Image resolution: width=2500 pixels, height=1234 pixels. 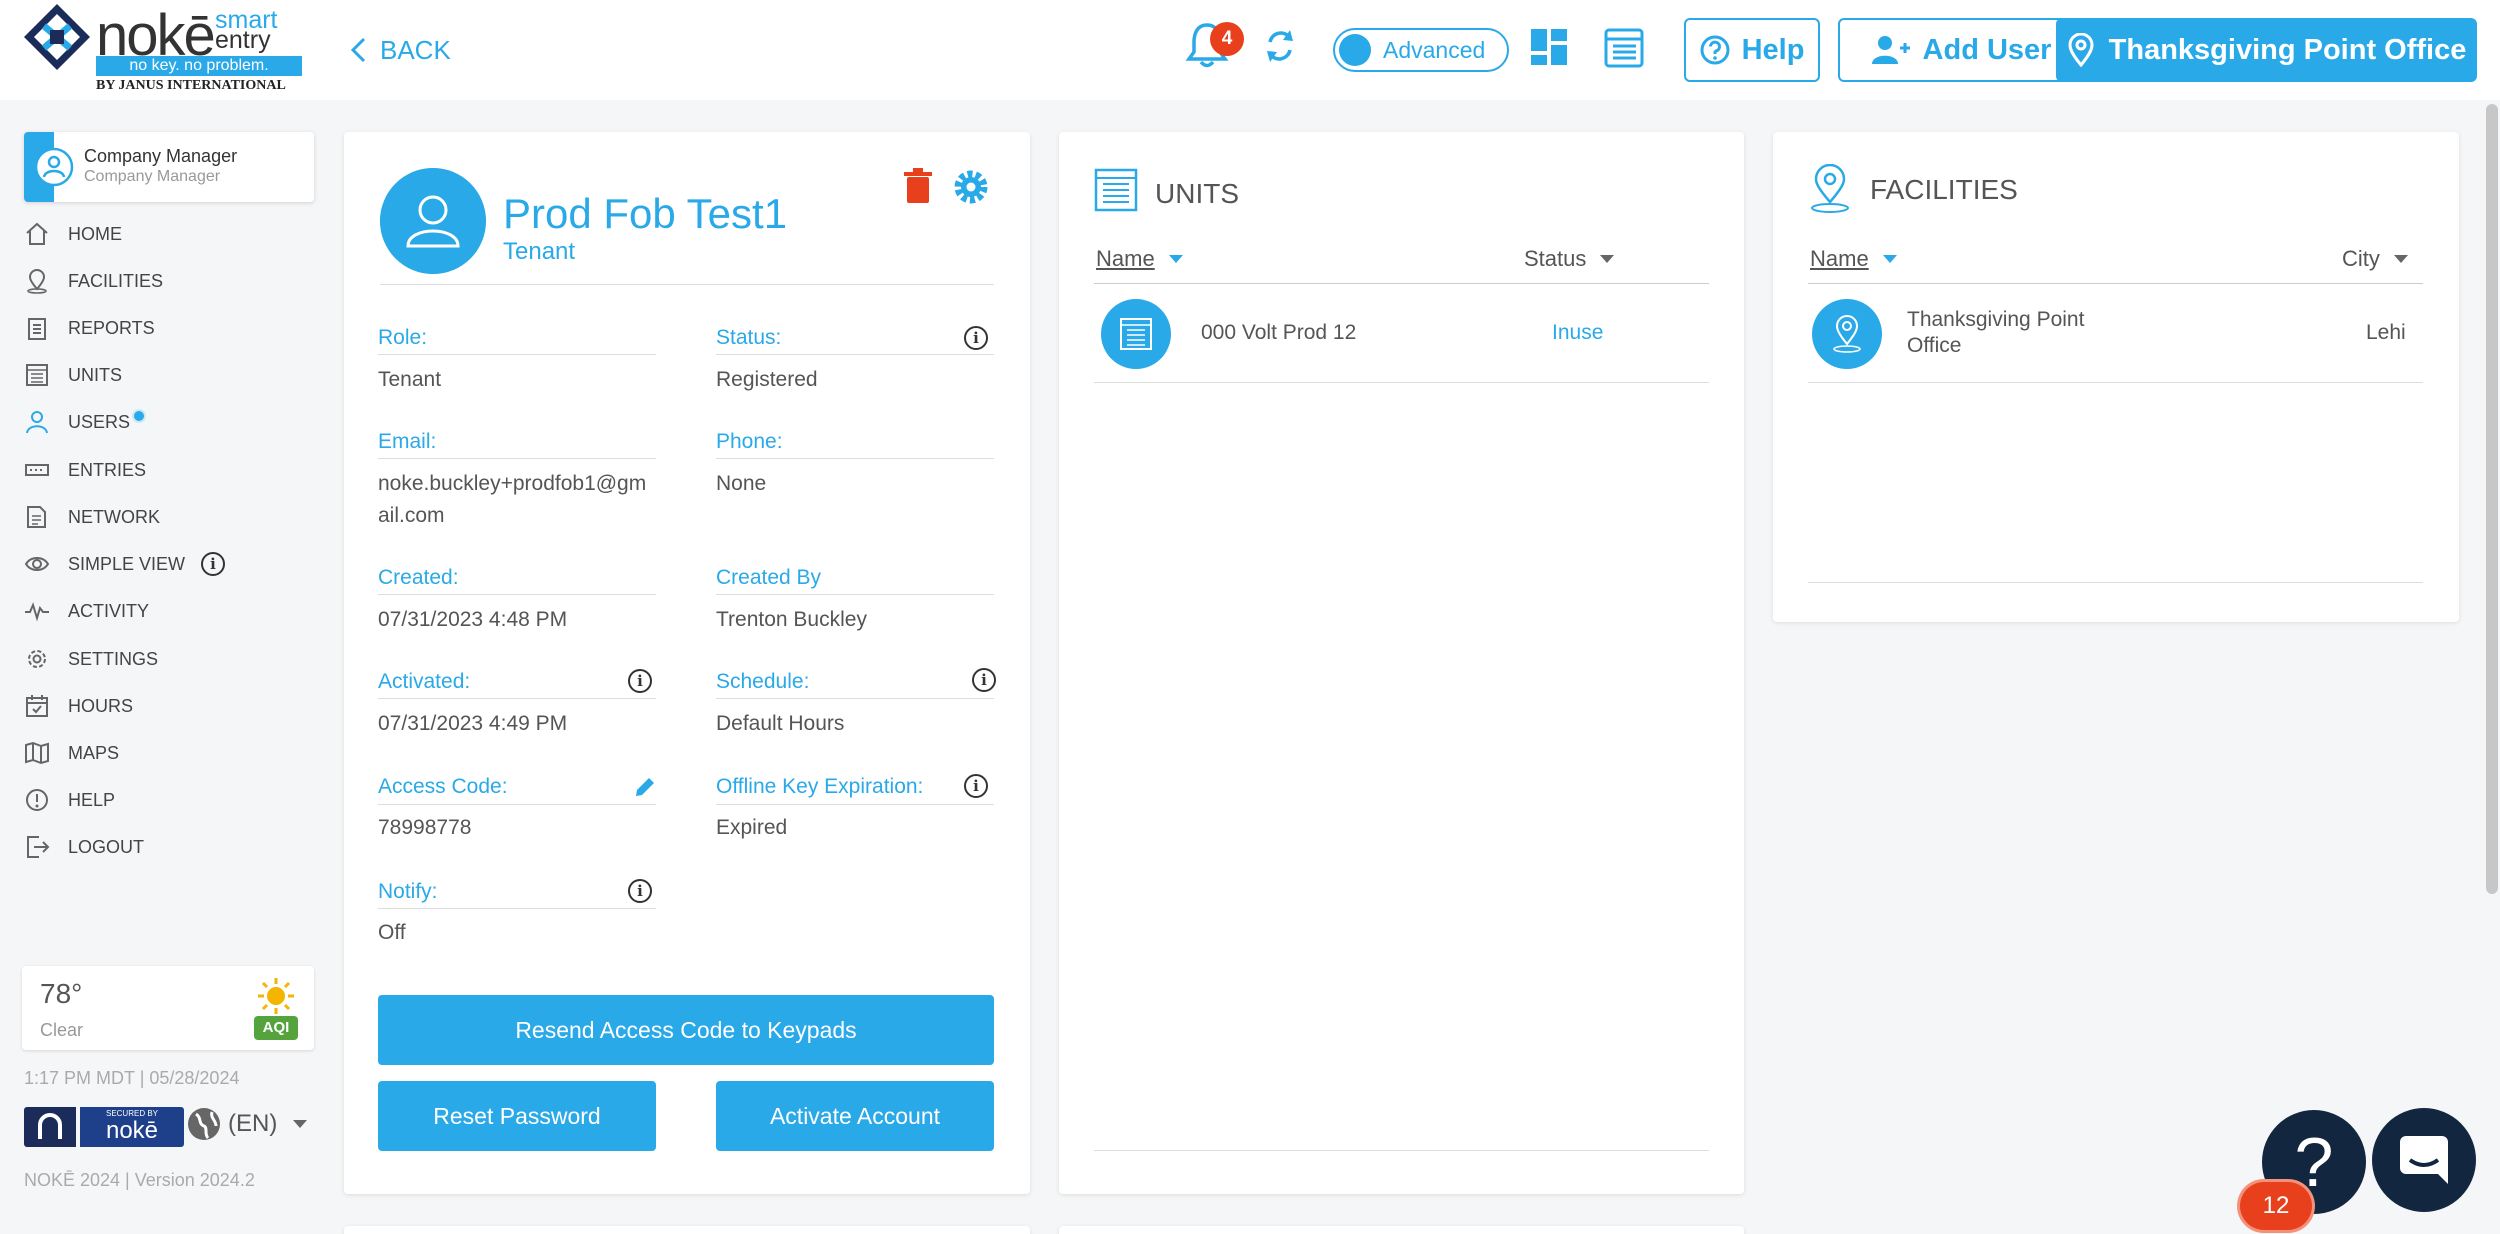 I want to click on chat-bubble-icon, so click(x=2424, y=1160).